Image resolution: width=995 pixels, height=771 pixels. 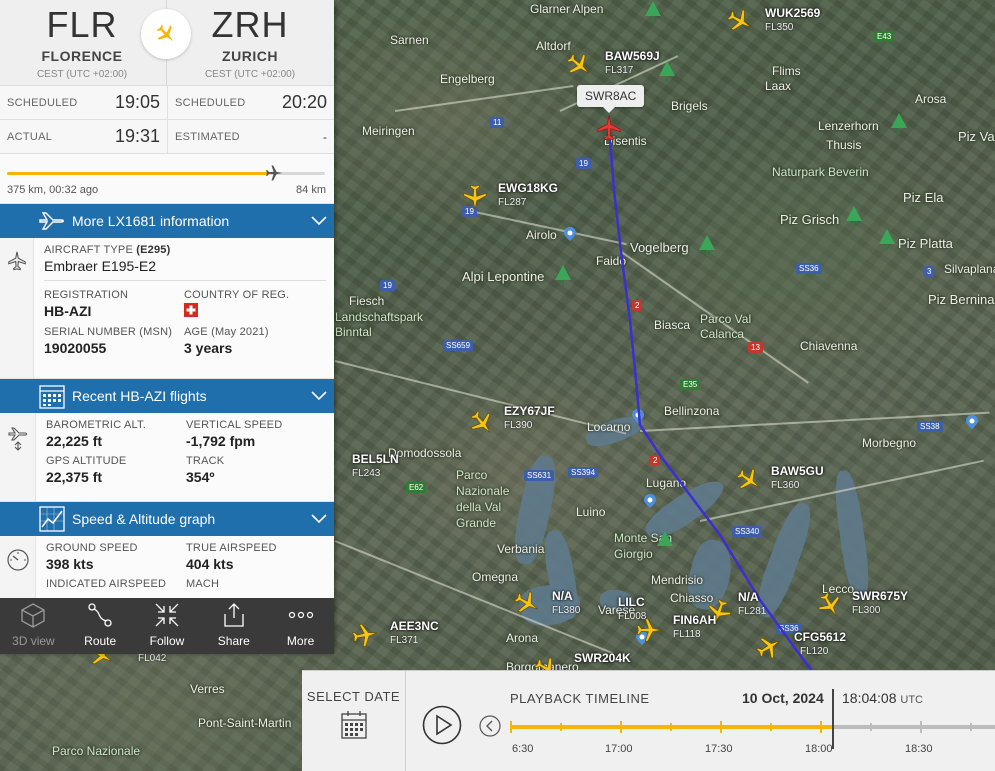 I want to click on speed-altitude-graph-section-header: Speed & Altitude graph, so click(x=167, y=519).